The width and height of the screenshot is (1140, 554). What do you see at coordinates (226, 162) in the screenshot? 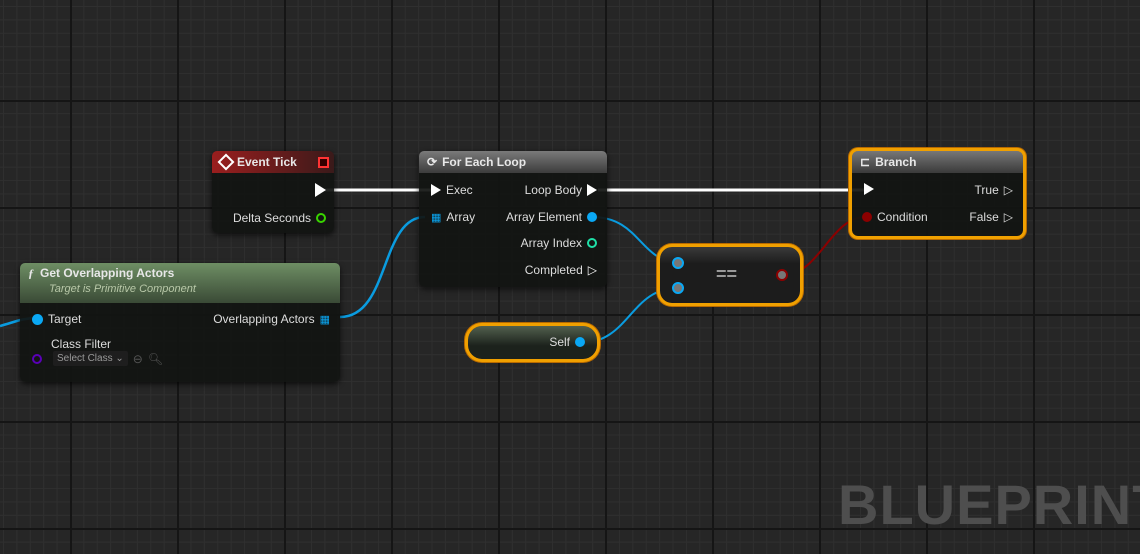
I see `event-diamond-icon` at bounding box center [226, 162].